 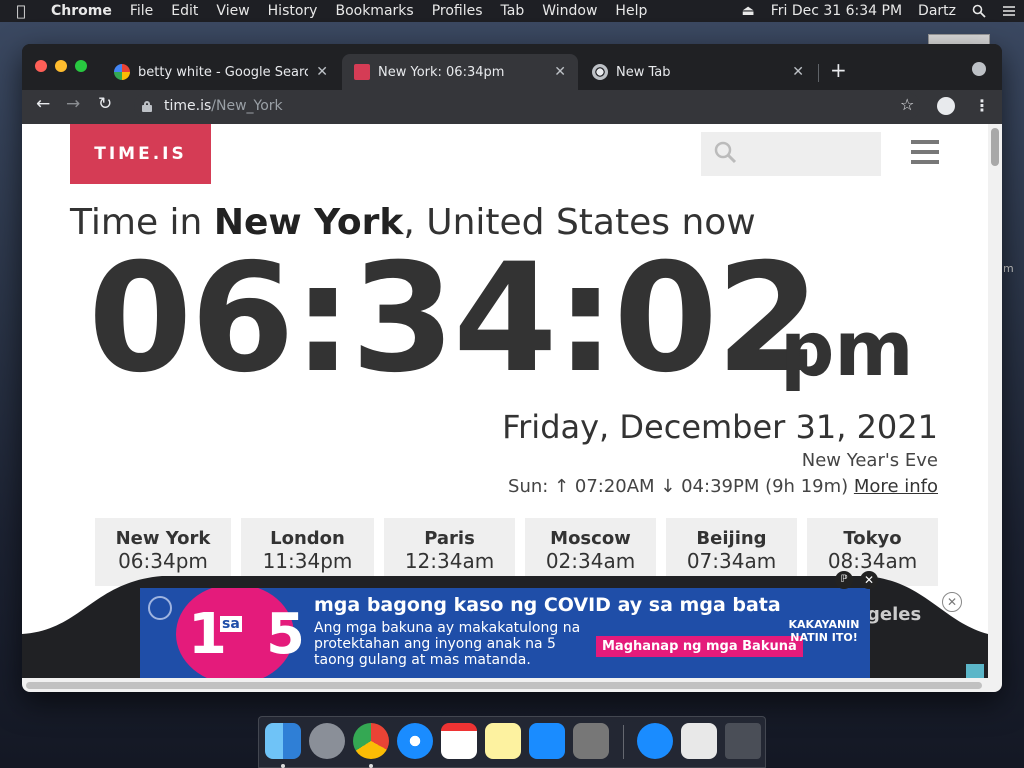 What do you see at coordinates (623, 742) in the screenshot?
I see `dock-separator` at bounding box center [623, 742].